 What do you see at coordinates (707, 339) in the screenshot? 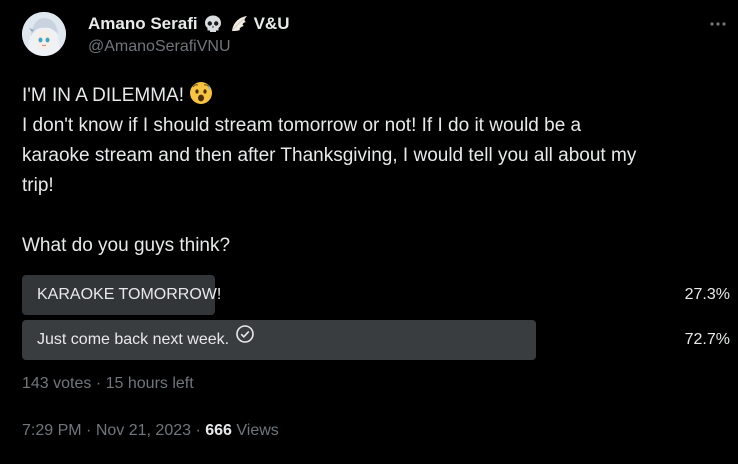
I see `poll-option-percent: 72.7%` at bounding box center [707, 339].